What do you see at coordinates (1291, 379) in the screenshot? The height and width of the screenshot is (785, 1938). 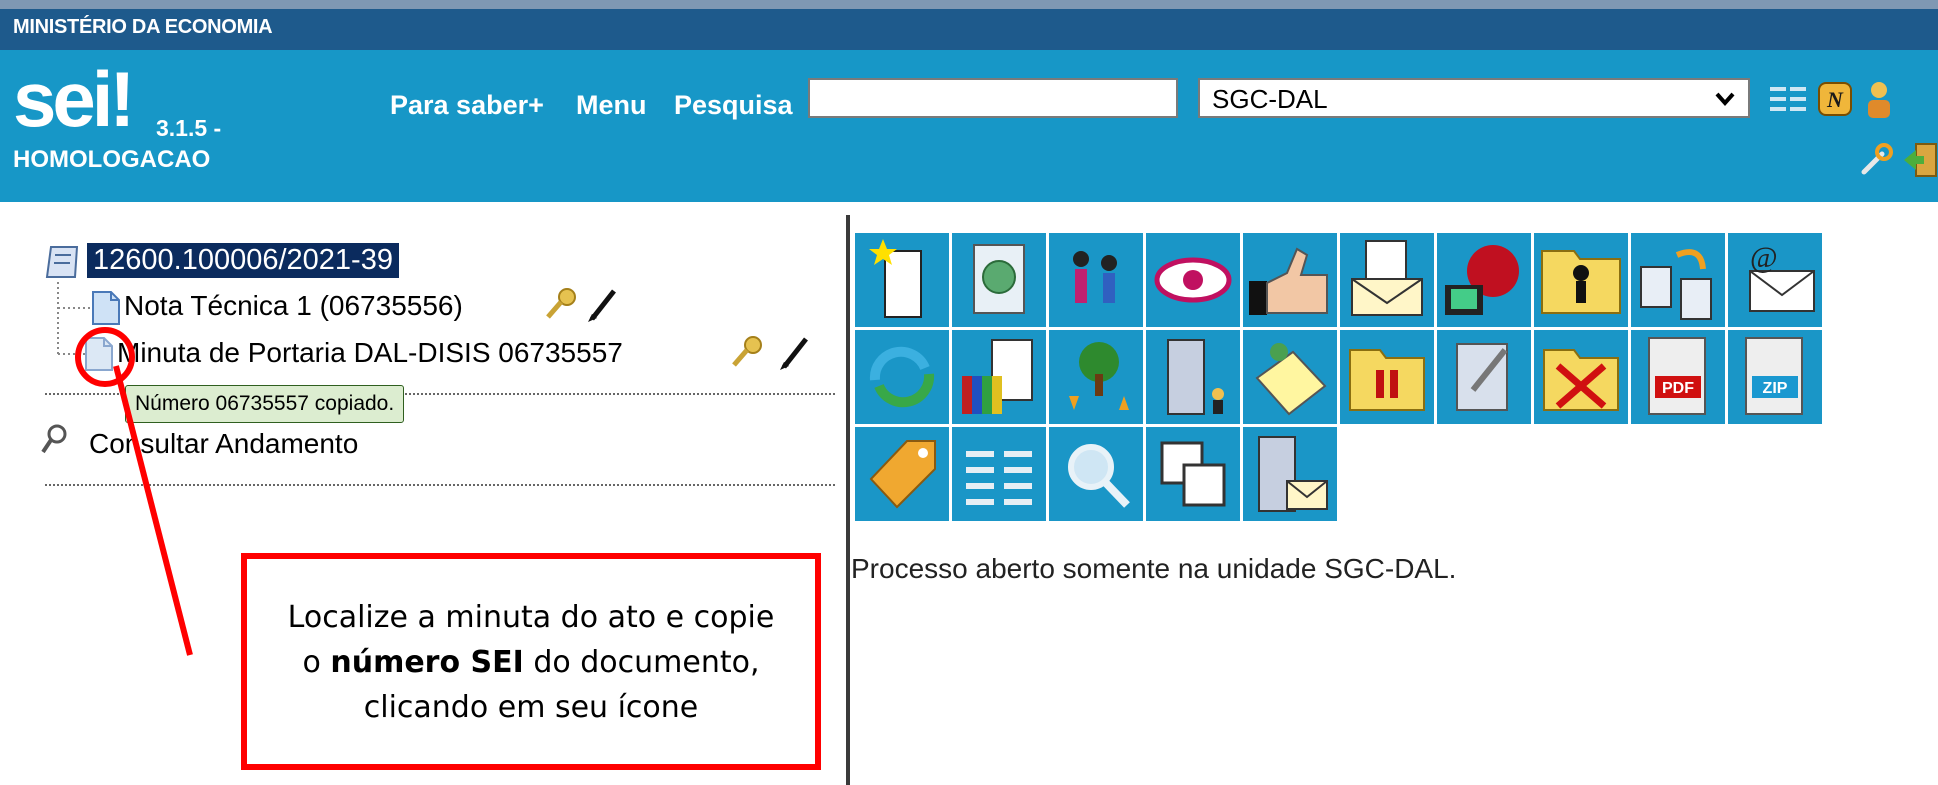 I see `notes-icon` at bounding box center [1291, 379].